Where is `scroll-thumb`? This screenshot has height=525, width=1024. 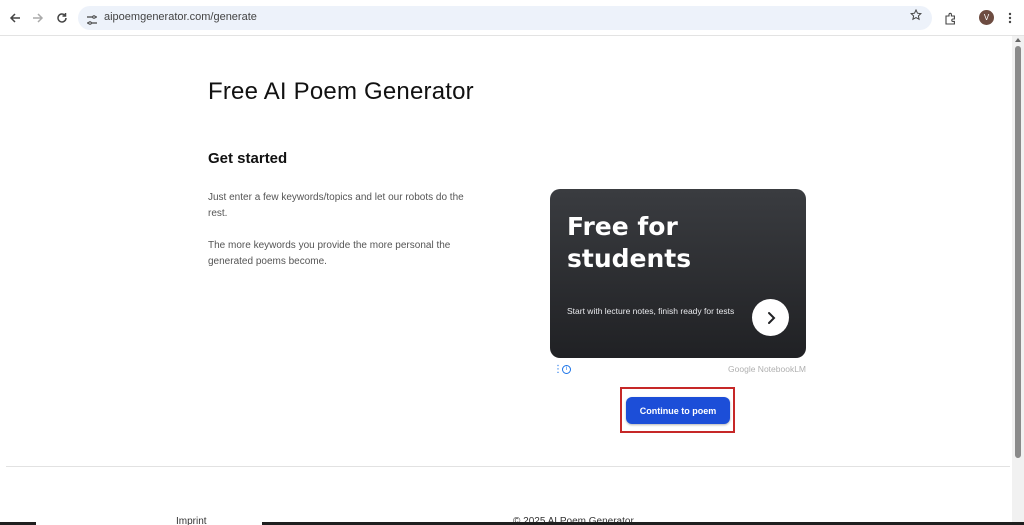 scroll-thumb is located at coordinates (1018, 252).